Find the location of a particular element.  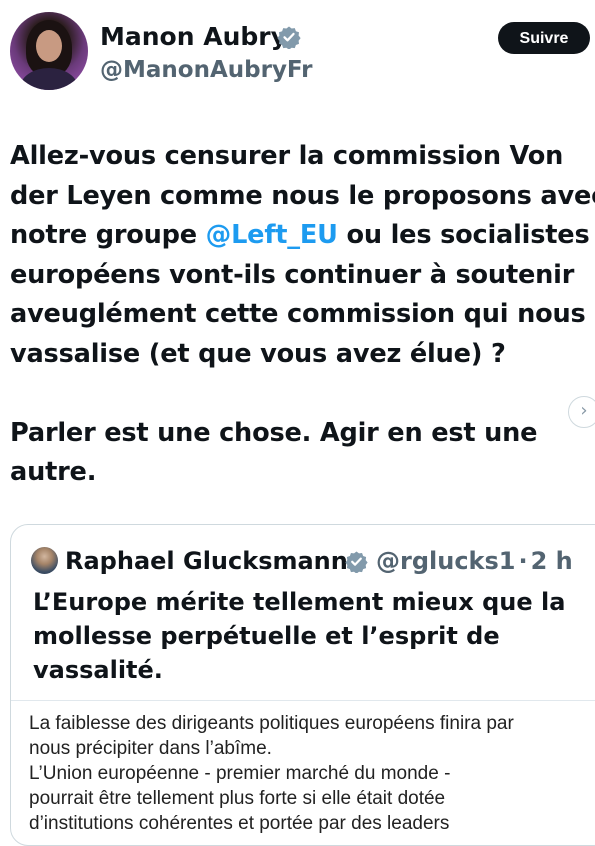

tweet-line: Allez-vous censurer la commission Von is located at coordinates (287, 156).